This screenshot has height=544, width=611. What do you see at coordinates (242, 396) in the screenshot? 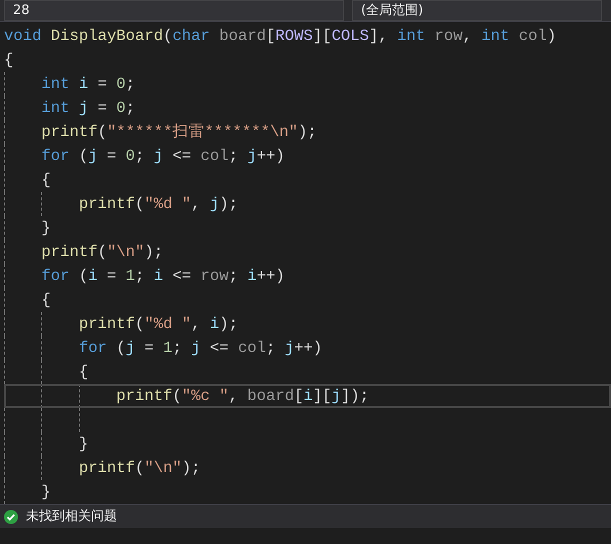
I see `code-line: printf("%c ", board[i][j]);` at bounding box center [242, 396].